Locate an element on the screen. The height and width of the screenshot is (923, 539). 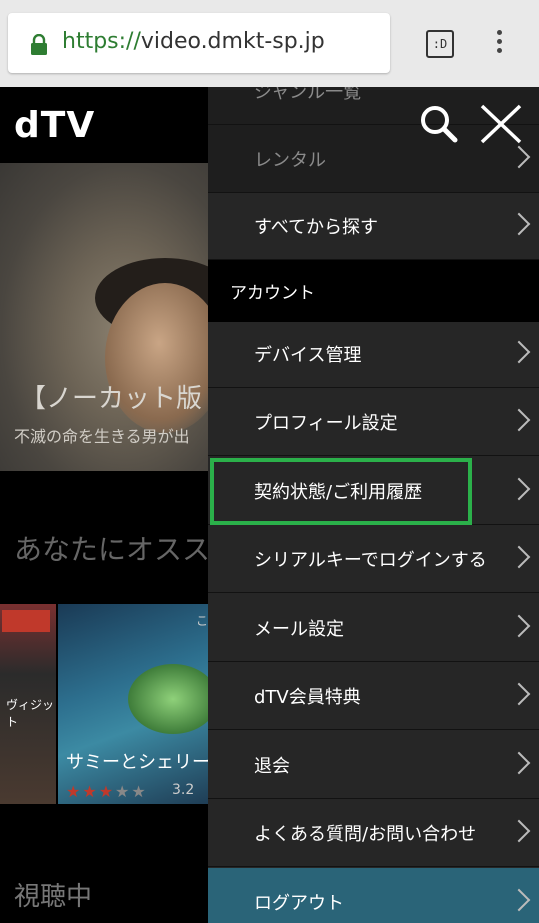
menu-item-device: デバイス管理 is located at coordinates (373, 354).